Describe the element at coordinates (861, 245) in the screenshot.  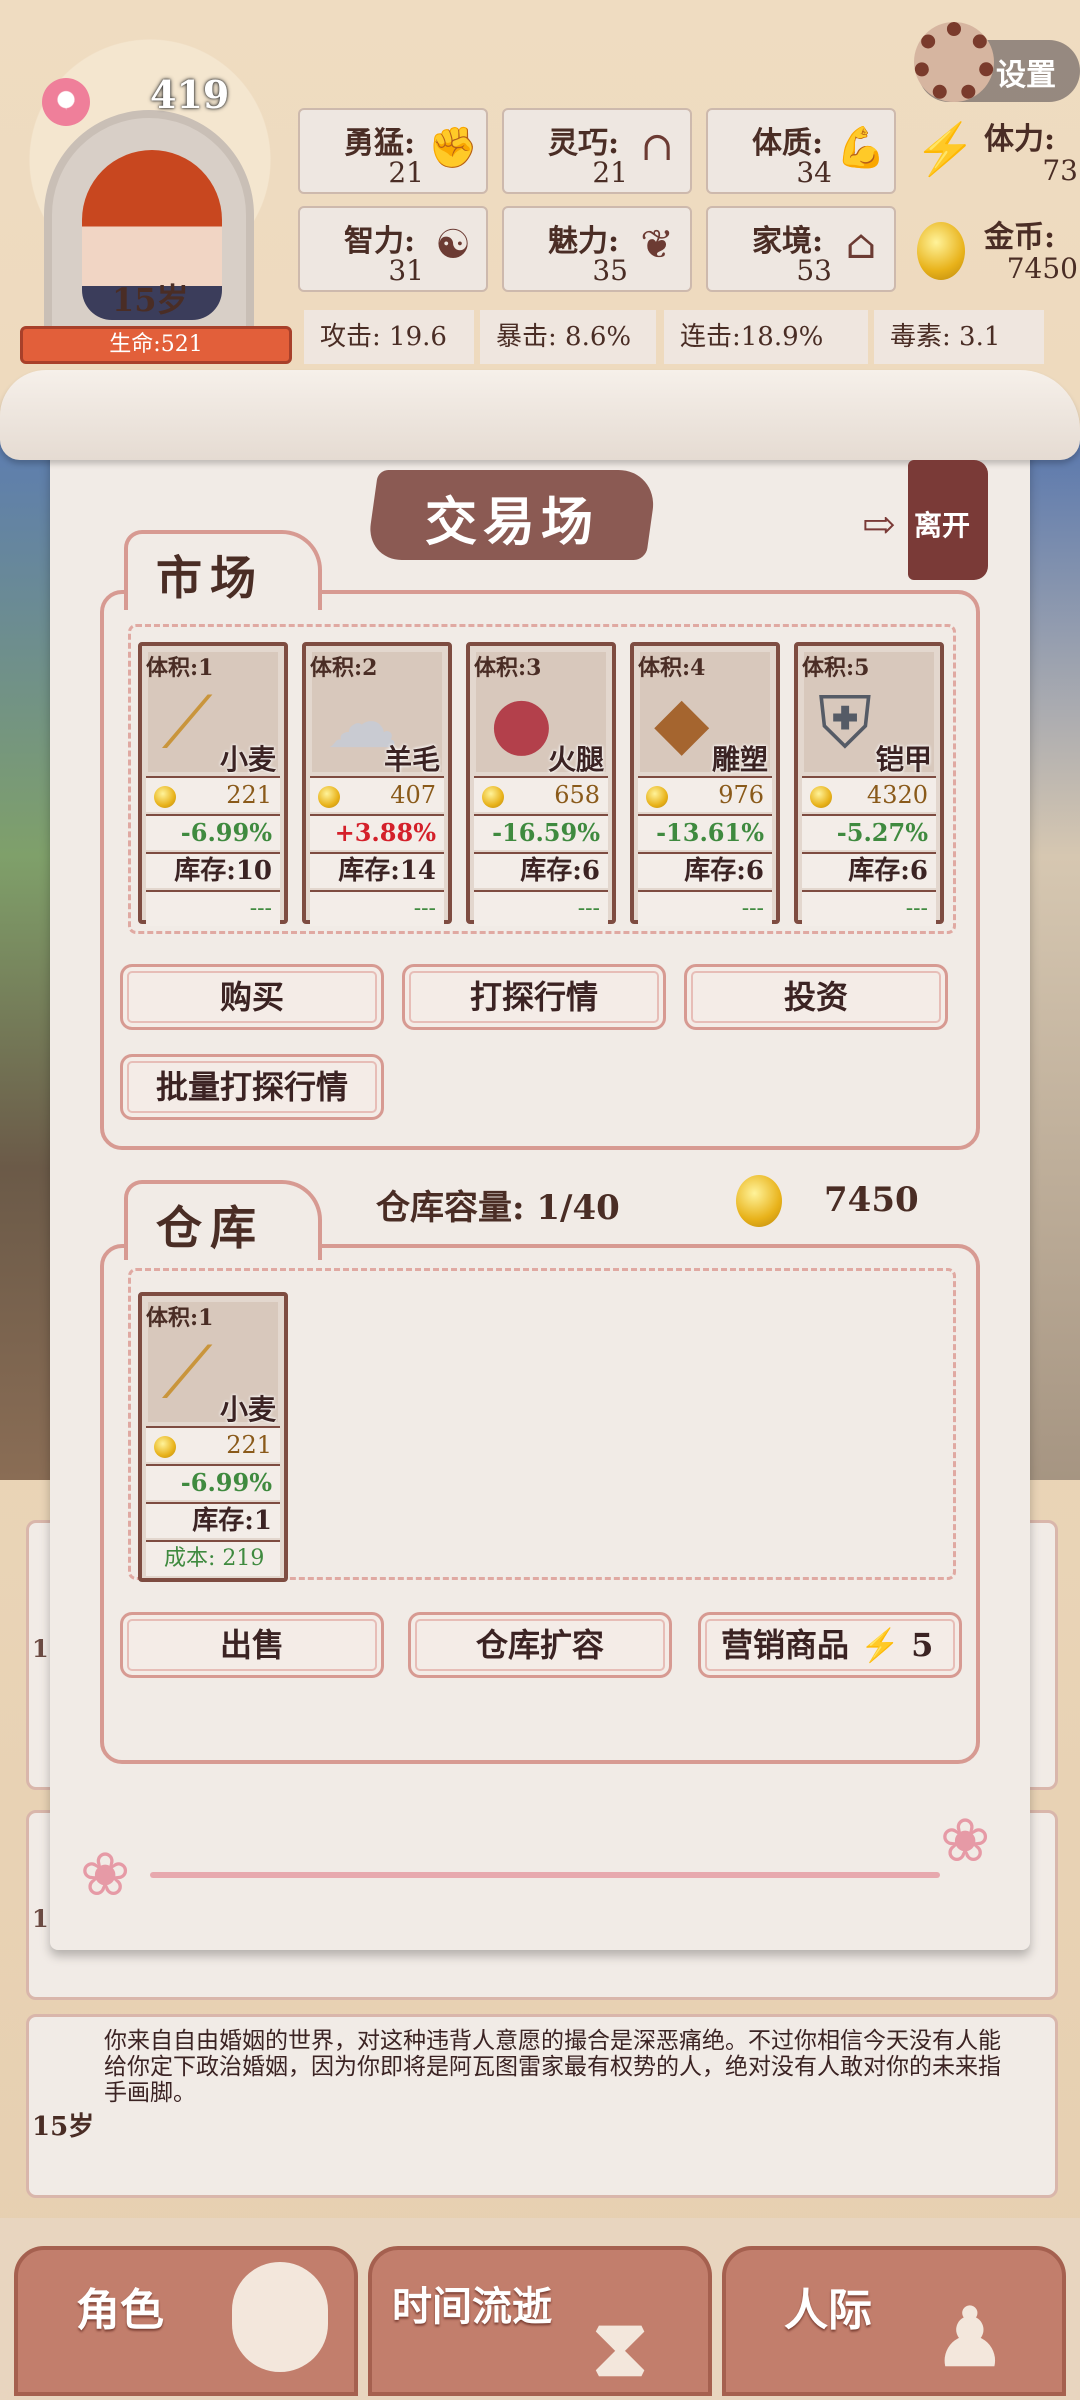
I see `house-hand-icon: ⌂` at that location.